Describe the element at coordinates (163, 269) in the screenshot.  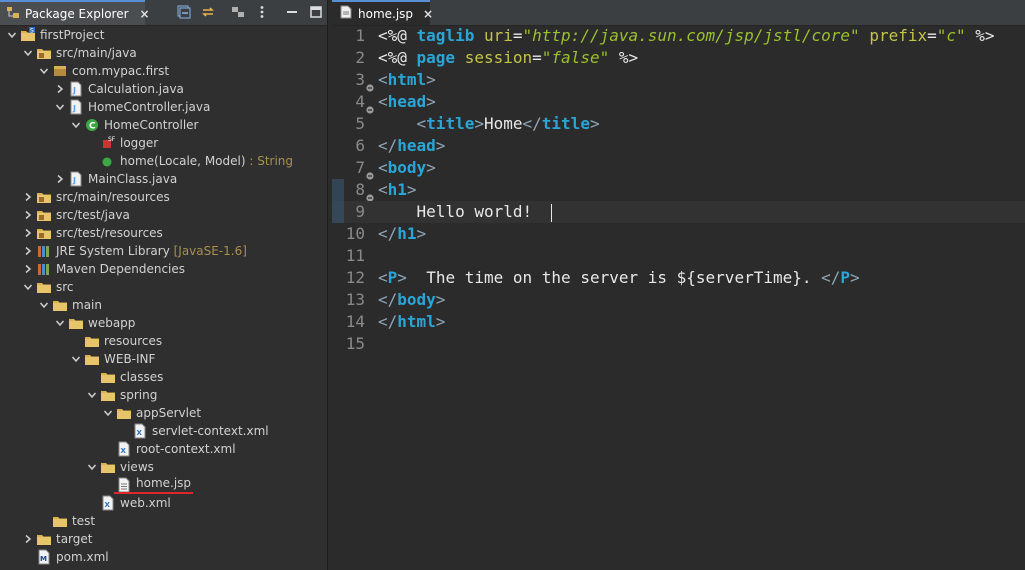
I see `tree-item: Maven Dependencies` at that location.